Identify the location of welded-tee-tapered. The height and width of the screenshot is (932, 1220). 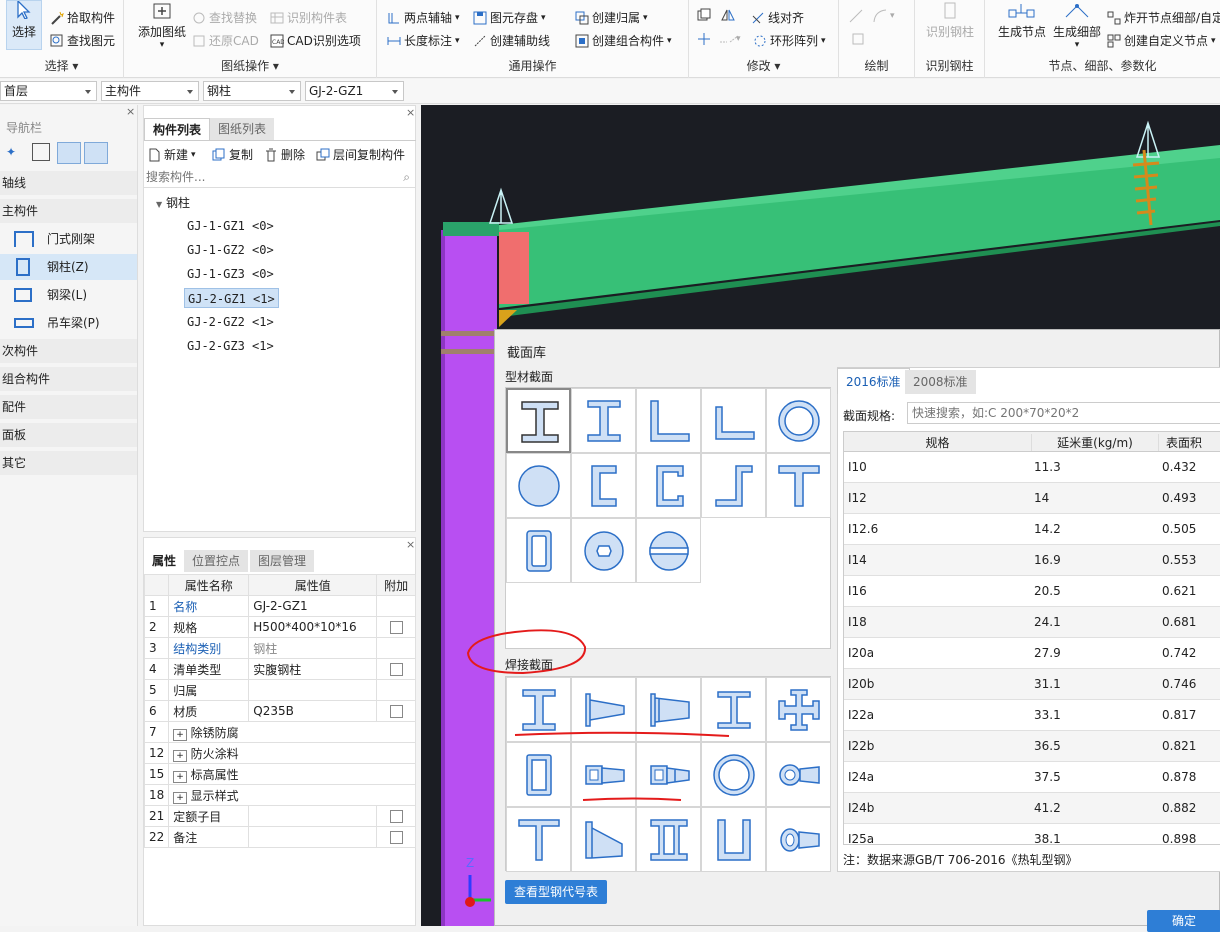
(603, 839).